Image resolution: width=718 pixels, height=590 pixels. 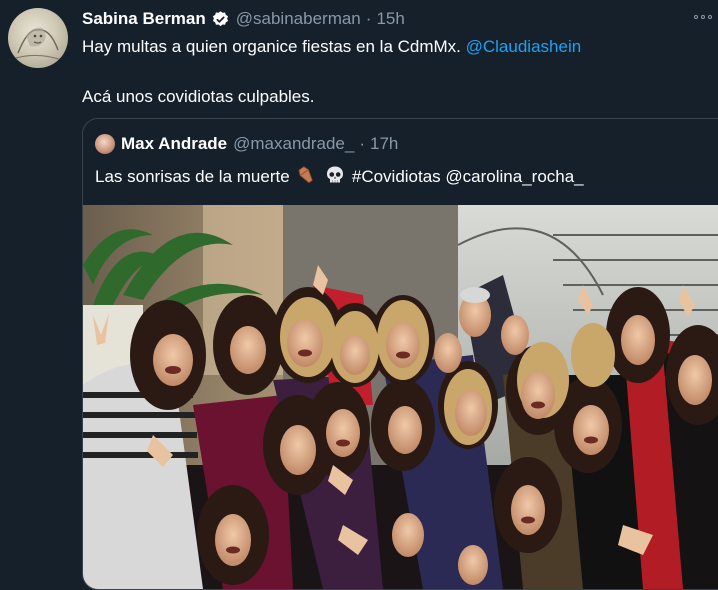 What do you see at coordinates (705, 17) in the screenshot?
I see `more-options-icon` at bounding box center [705, 17].